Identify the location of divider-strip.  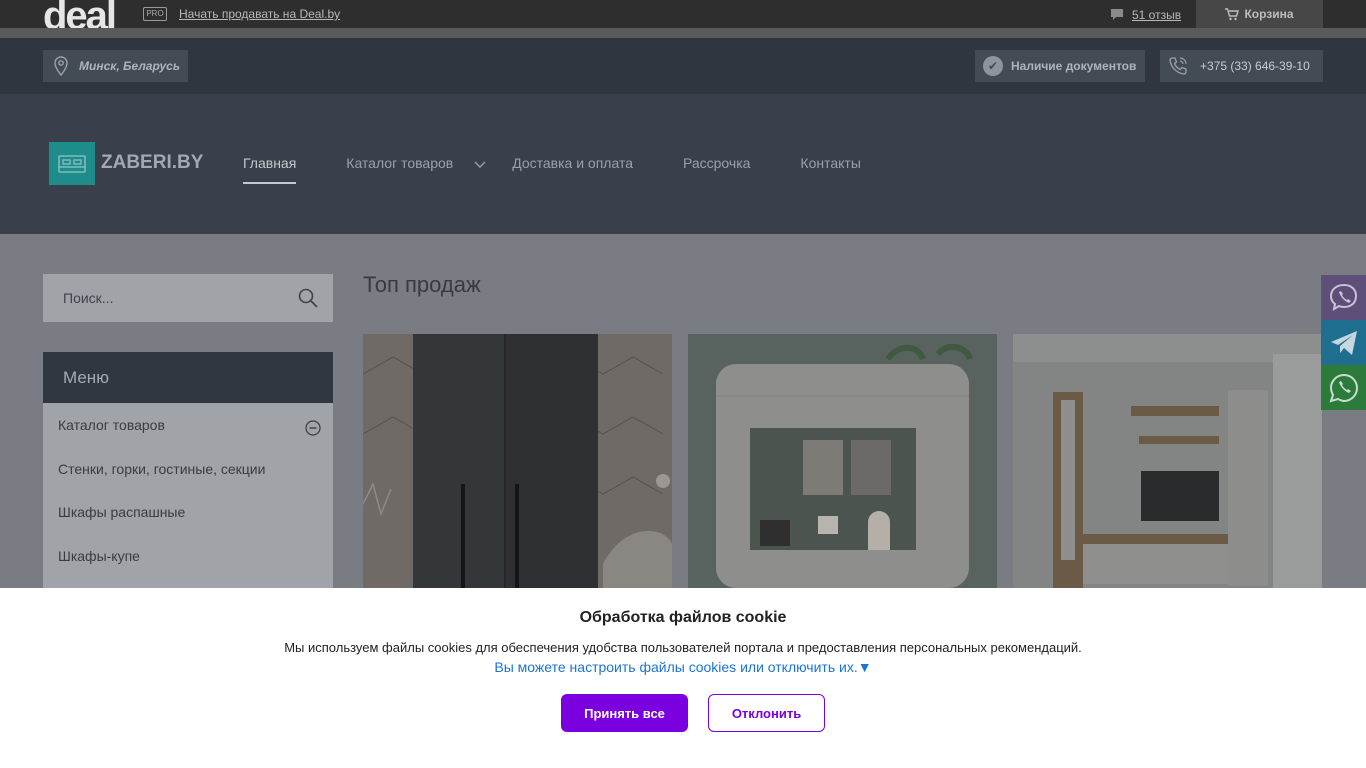
(683, 33).